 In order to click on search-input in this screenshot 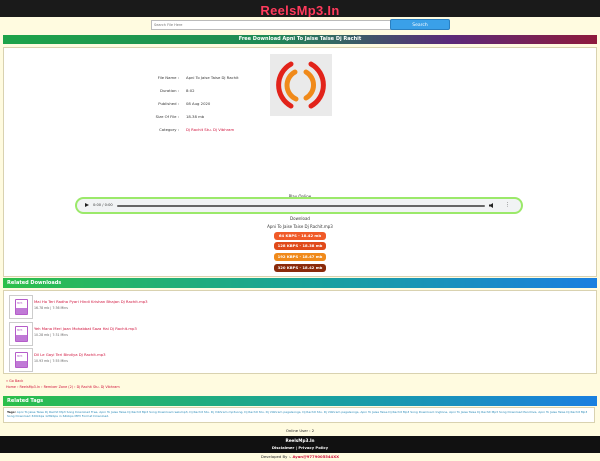, I will do `click(272, 25)`.